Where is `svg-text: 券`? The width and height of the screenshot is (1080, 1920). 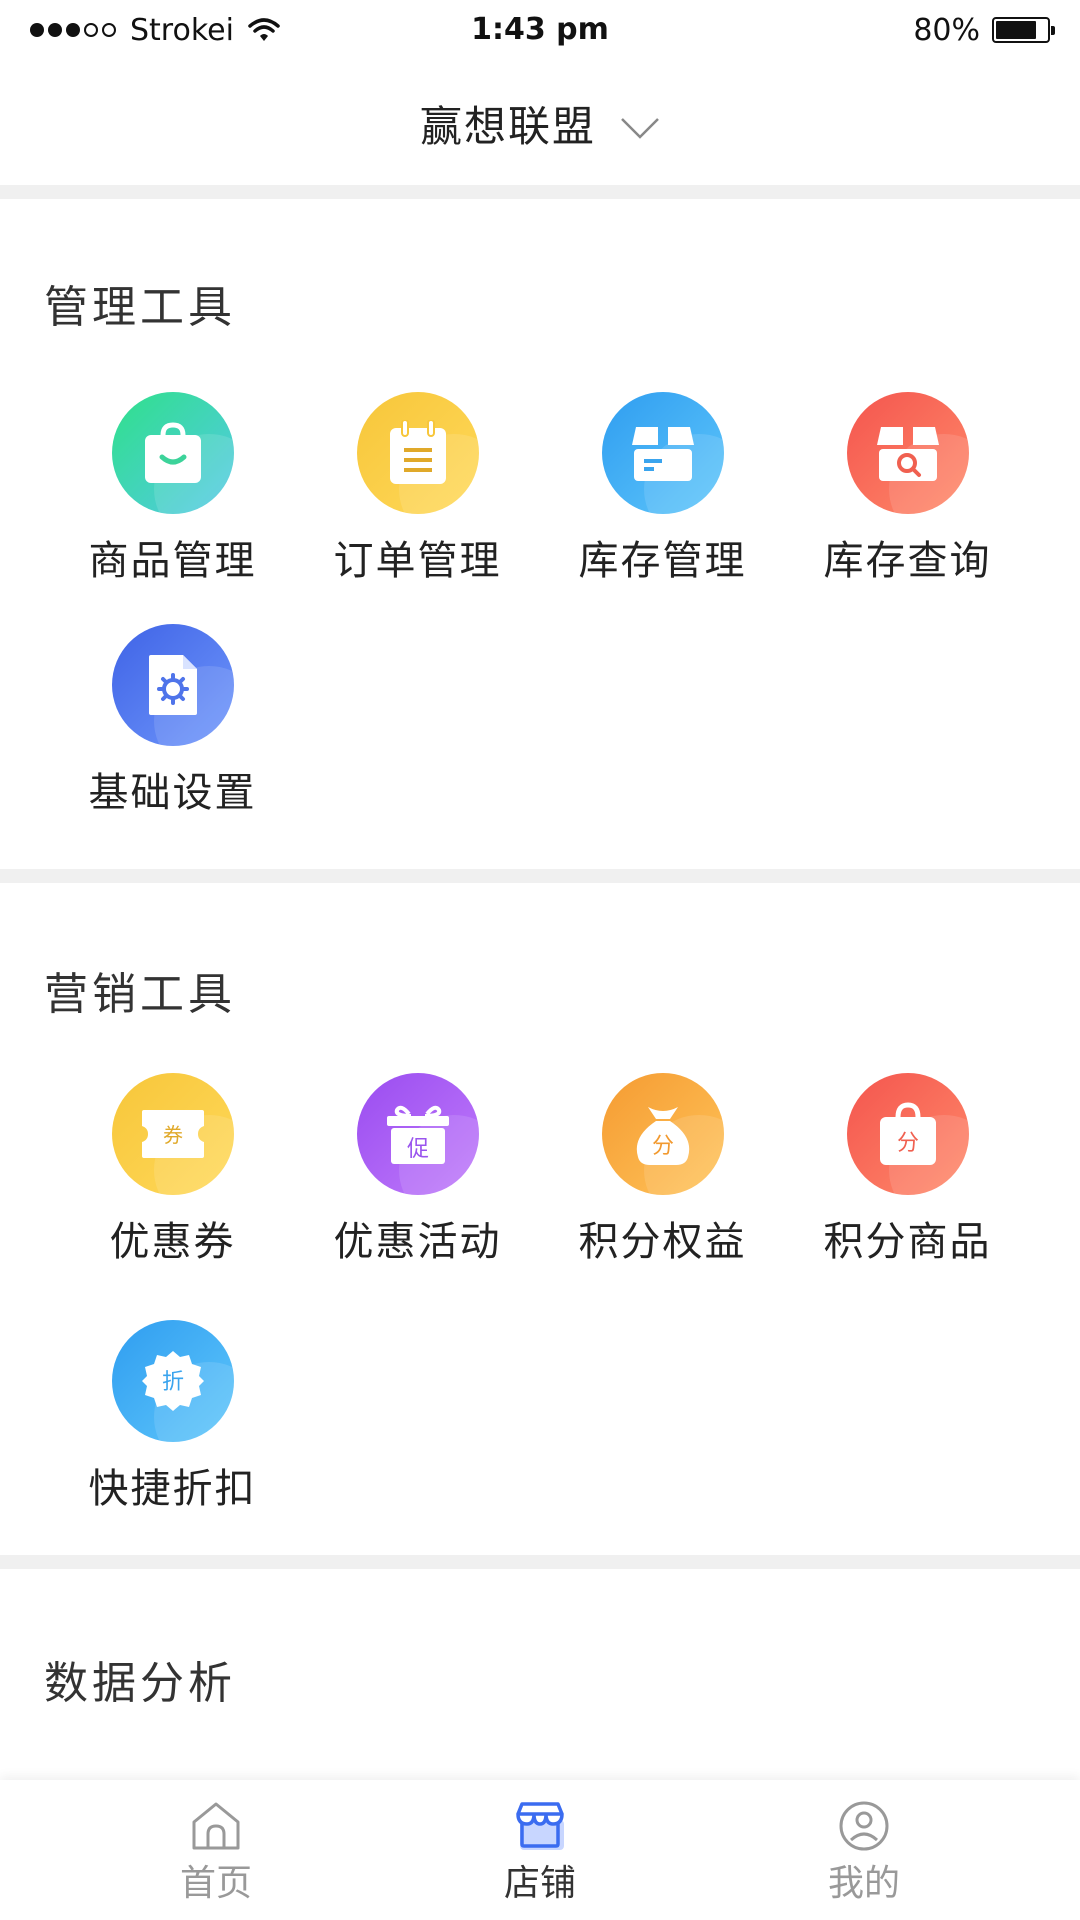
svg-text: 券 is located at coordinates (173, 1135).